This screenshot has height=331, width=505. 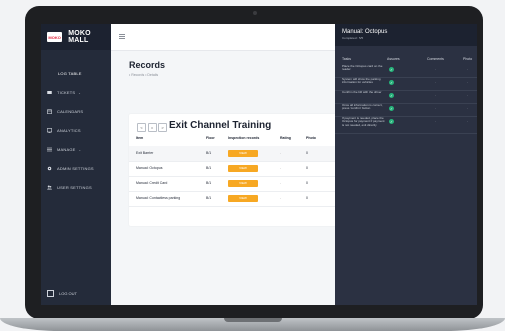 I want to click on breadcrumb: • Records • Details, so click(x=143, y=75).